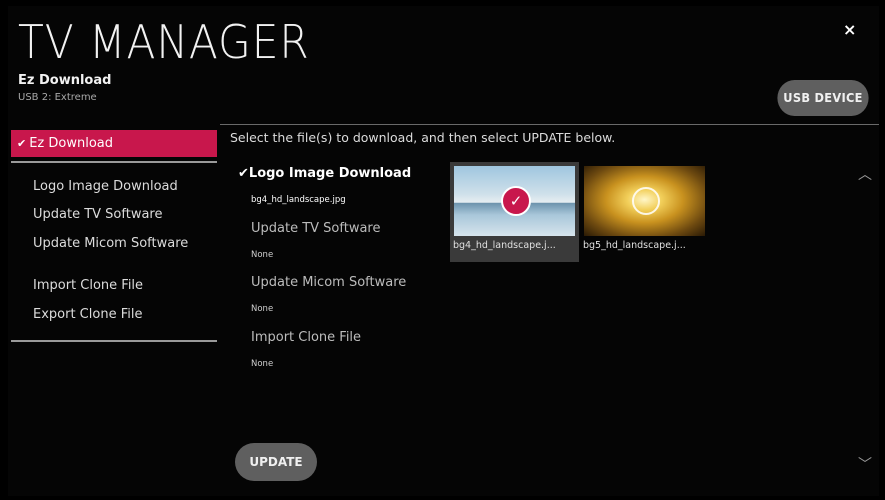 Image resolution: width=885 pixels, height=500 pixels. Describe the element at coordinates (87, 314) in the screenshot. I see `sidebar-item-export-clone-file: Export Clone File` at that location.